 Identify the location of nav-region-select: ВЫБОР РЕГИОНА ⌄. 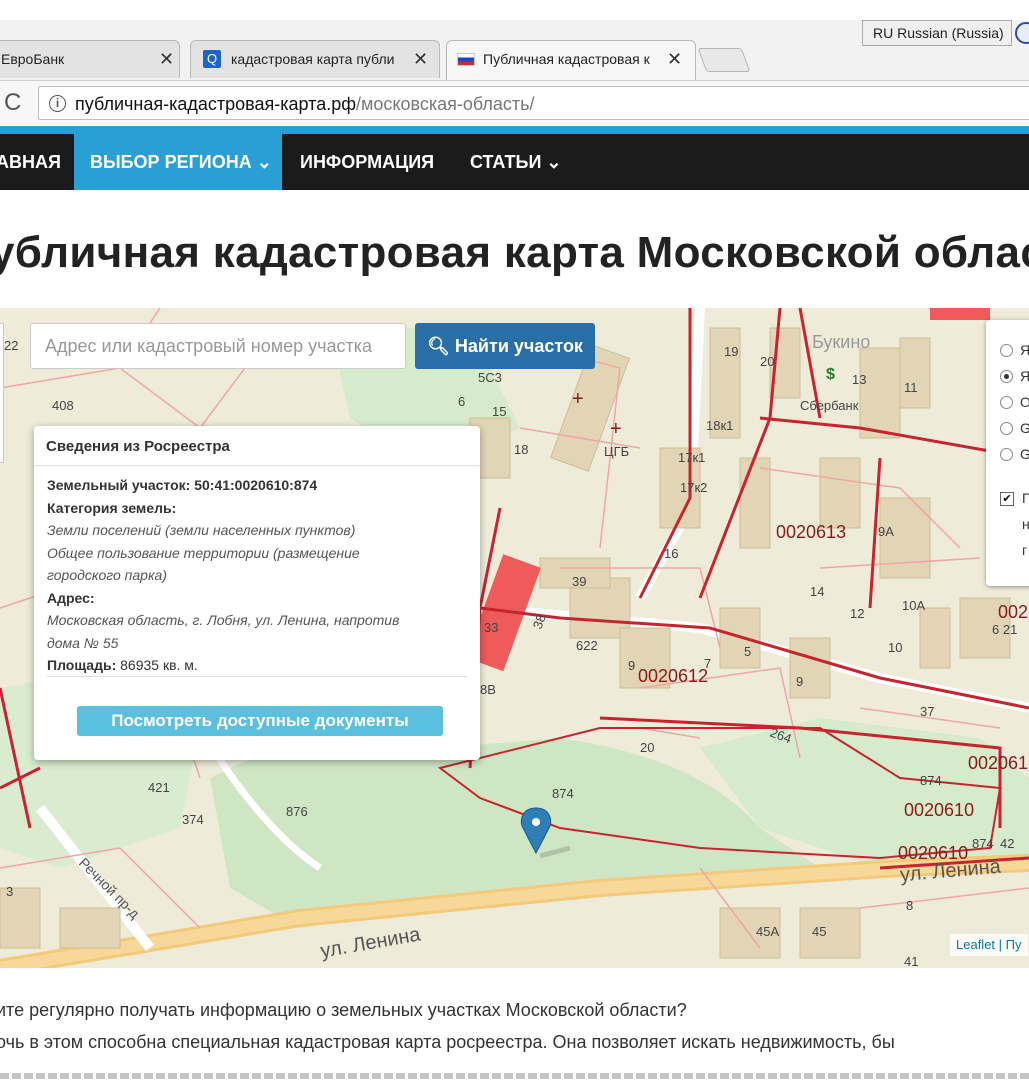
(178, 162).